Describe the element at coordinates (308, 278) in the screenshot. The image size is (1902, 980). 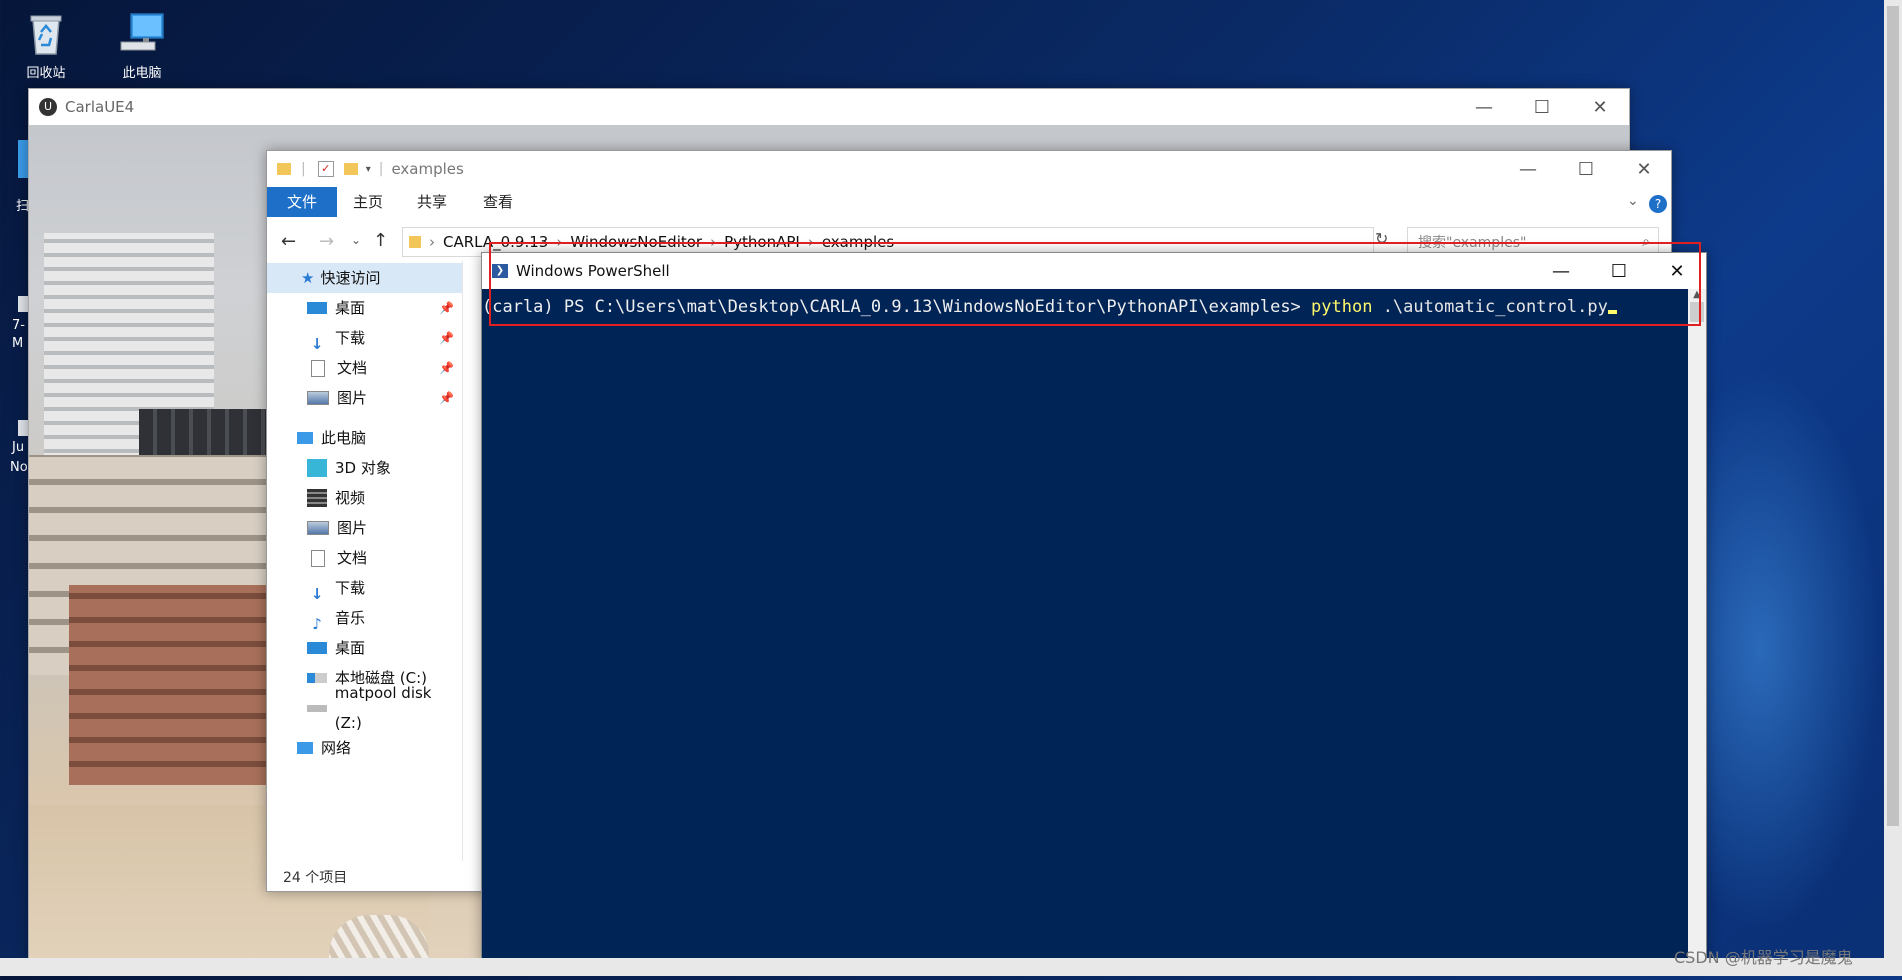
I see `star-icon: ★` at that location.